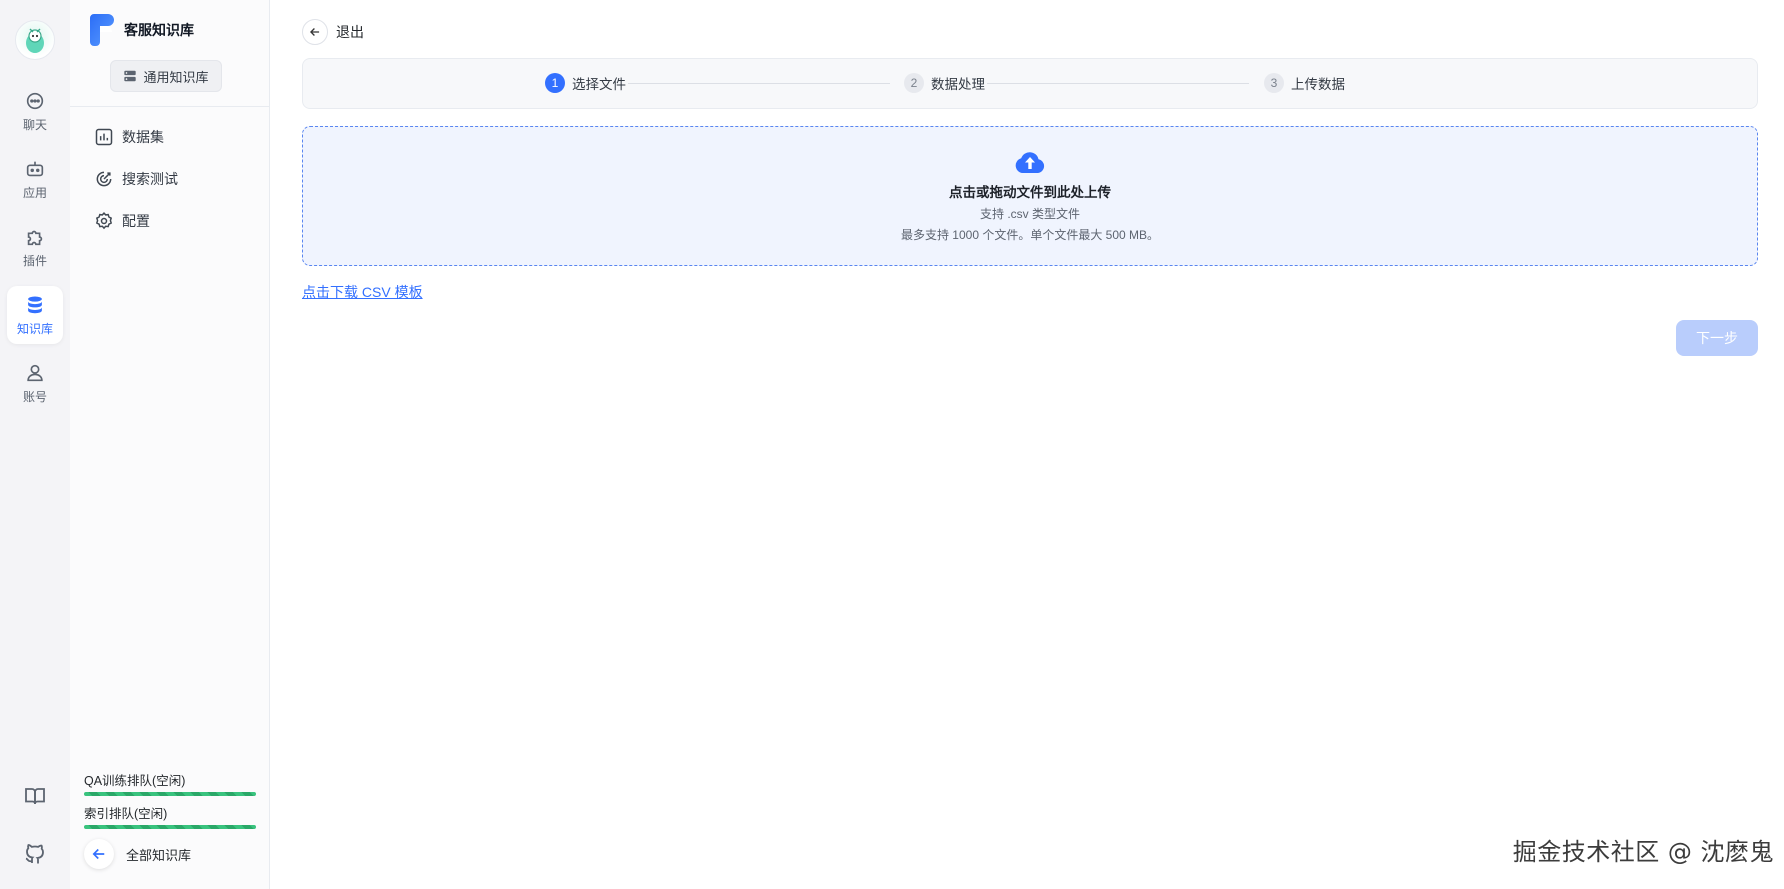  I want to click on rail-item-plugins: 插件, so click(35, 247).